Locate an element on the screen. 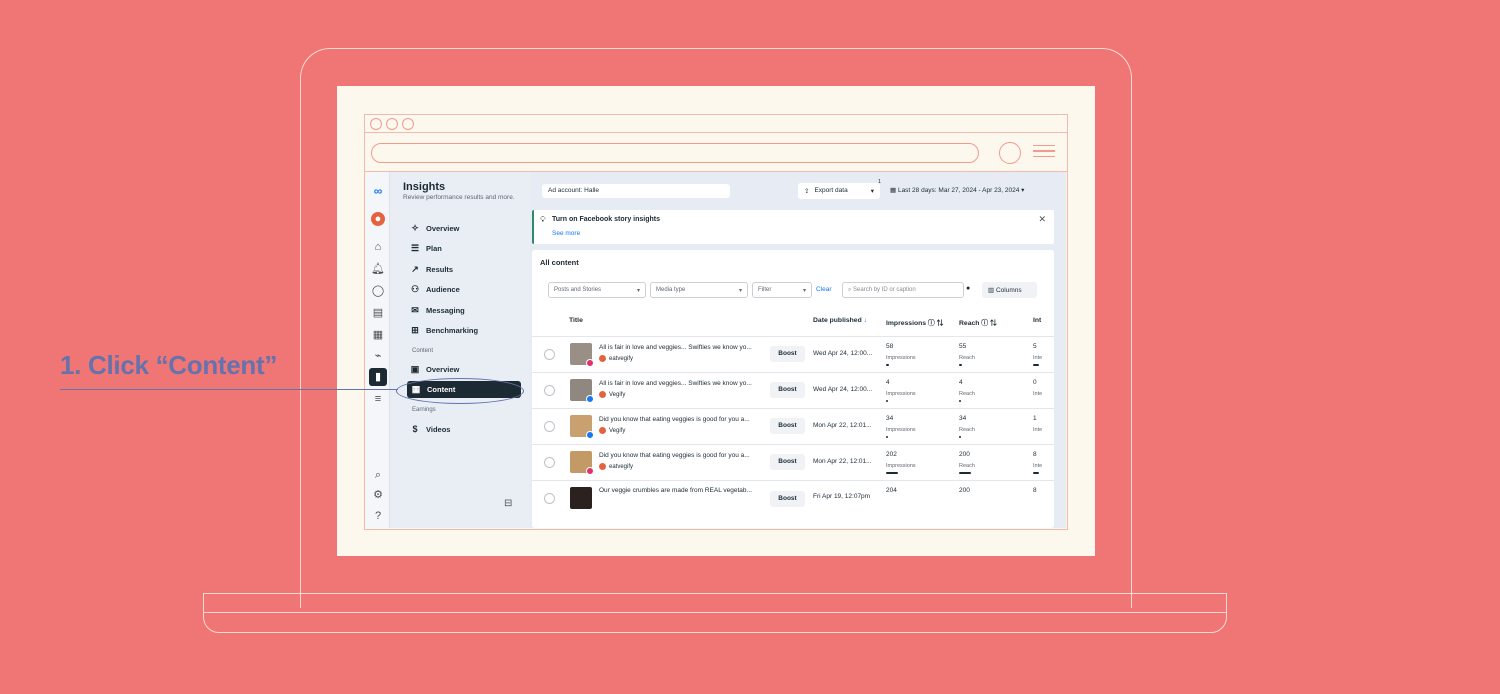  help-icon: ? is located at coordinates (378, 516).